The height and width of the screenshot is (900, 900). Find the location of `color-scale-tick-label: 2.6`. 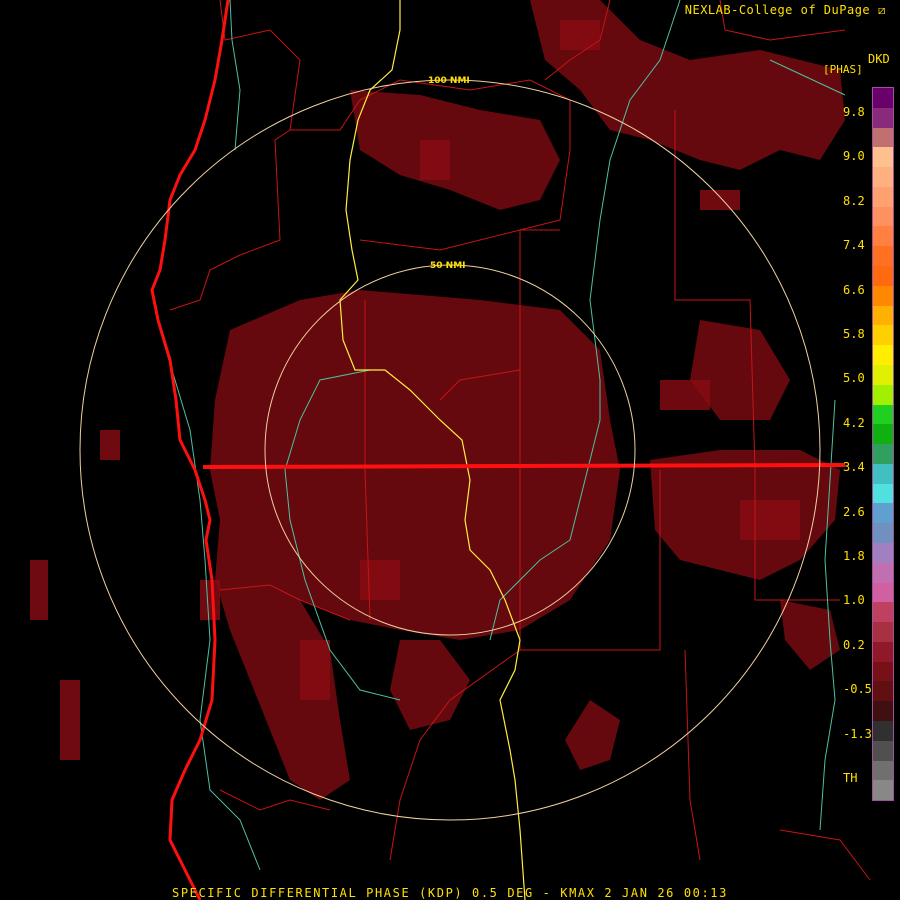

color-scale-tick-label: 2.6 is located at coordinates (854, 511).